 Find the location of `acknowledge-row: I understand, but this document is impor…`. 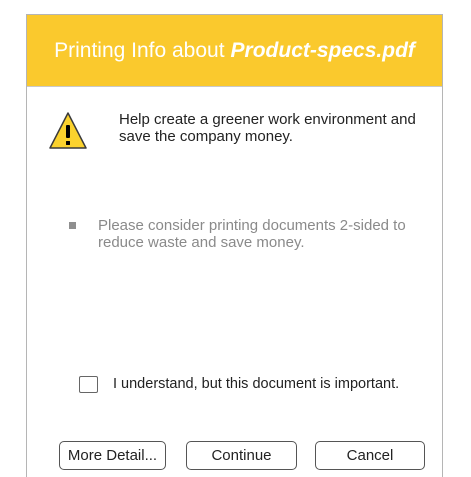

acknowledge-row: I understand, but this document is impor… is located at coordinates (239, 384).